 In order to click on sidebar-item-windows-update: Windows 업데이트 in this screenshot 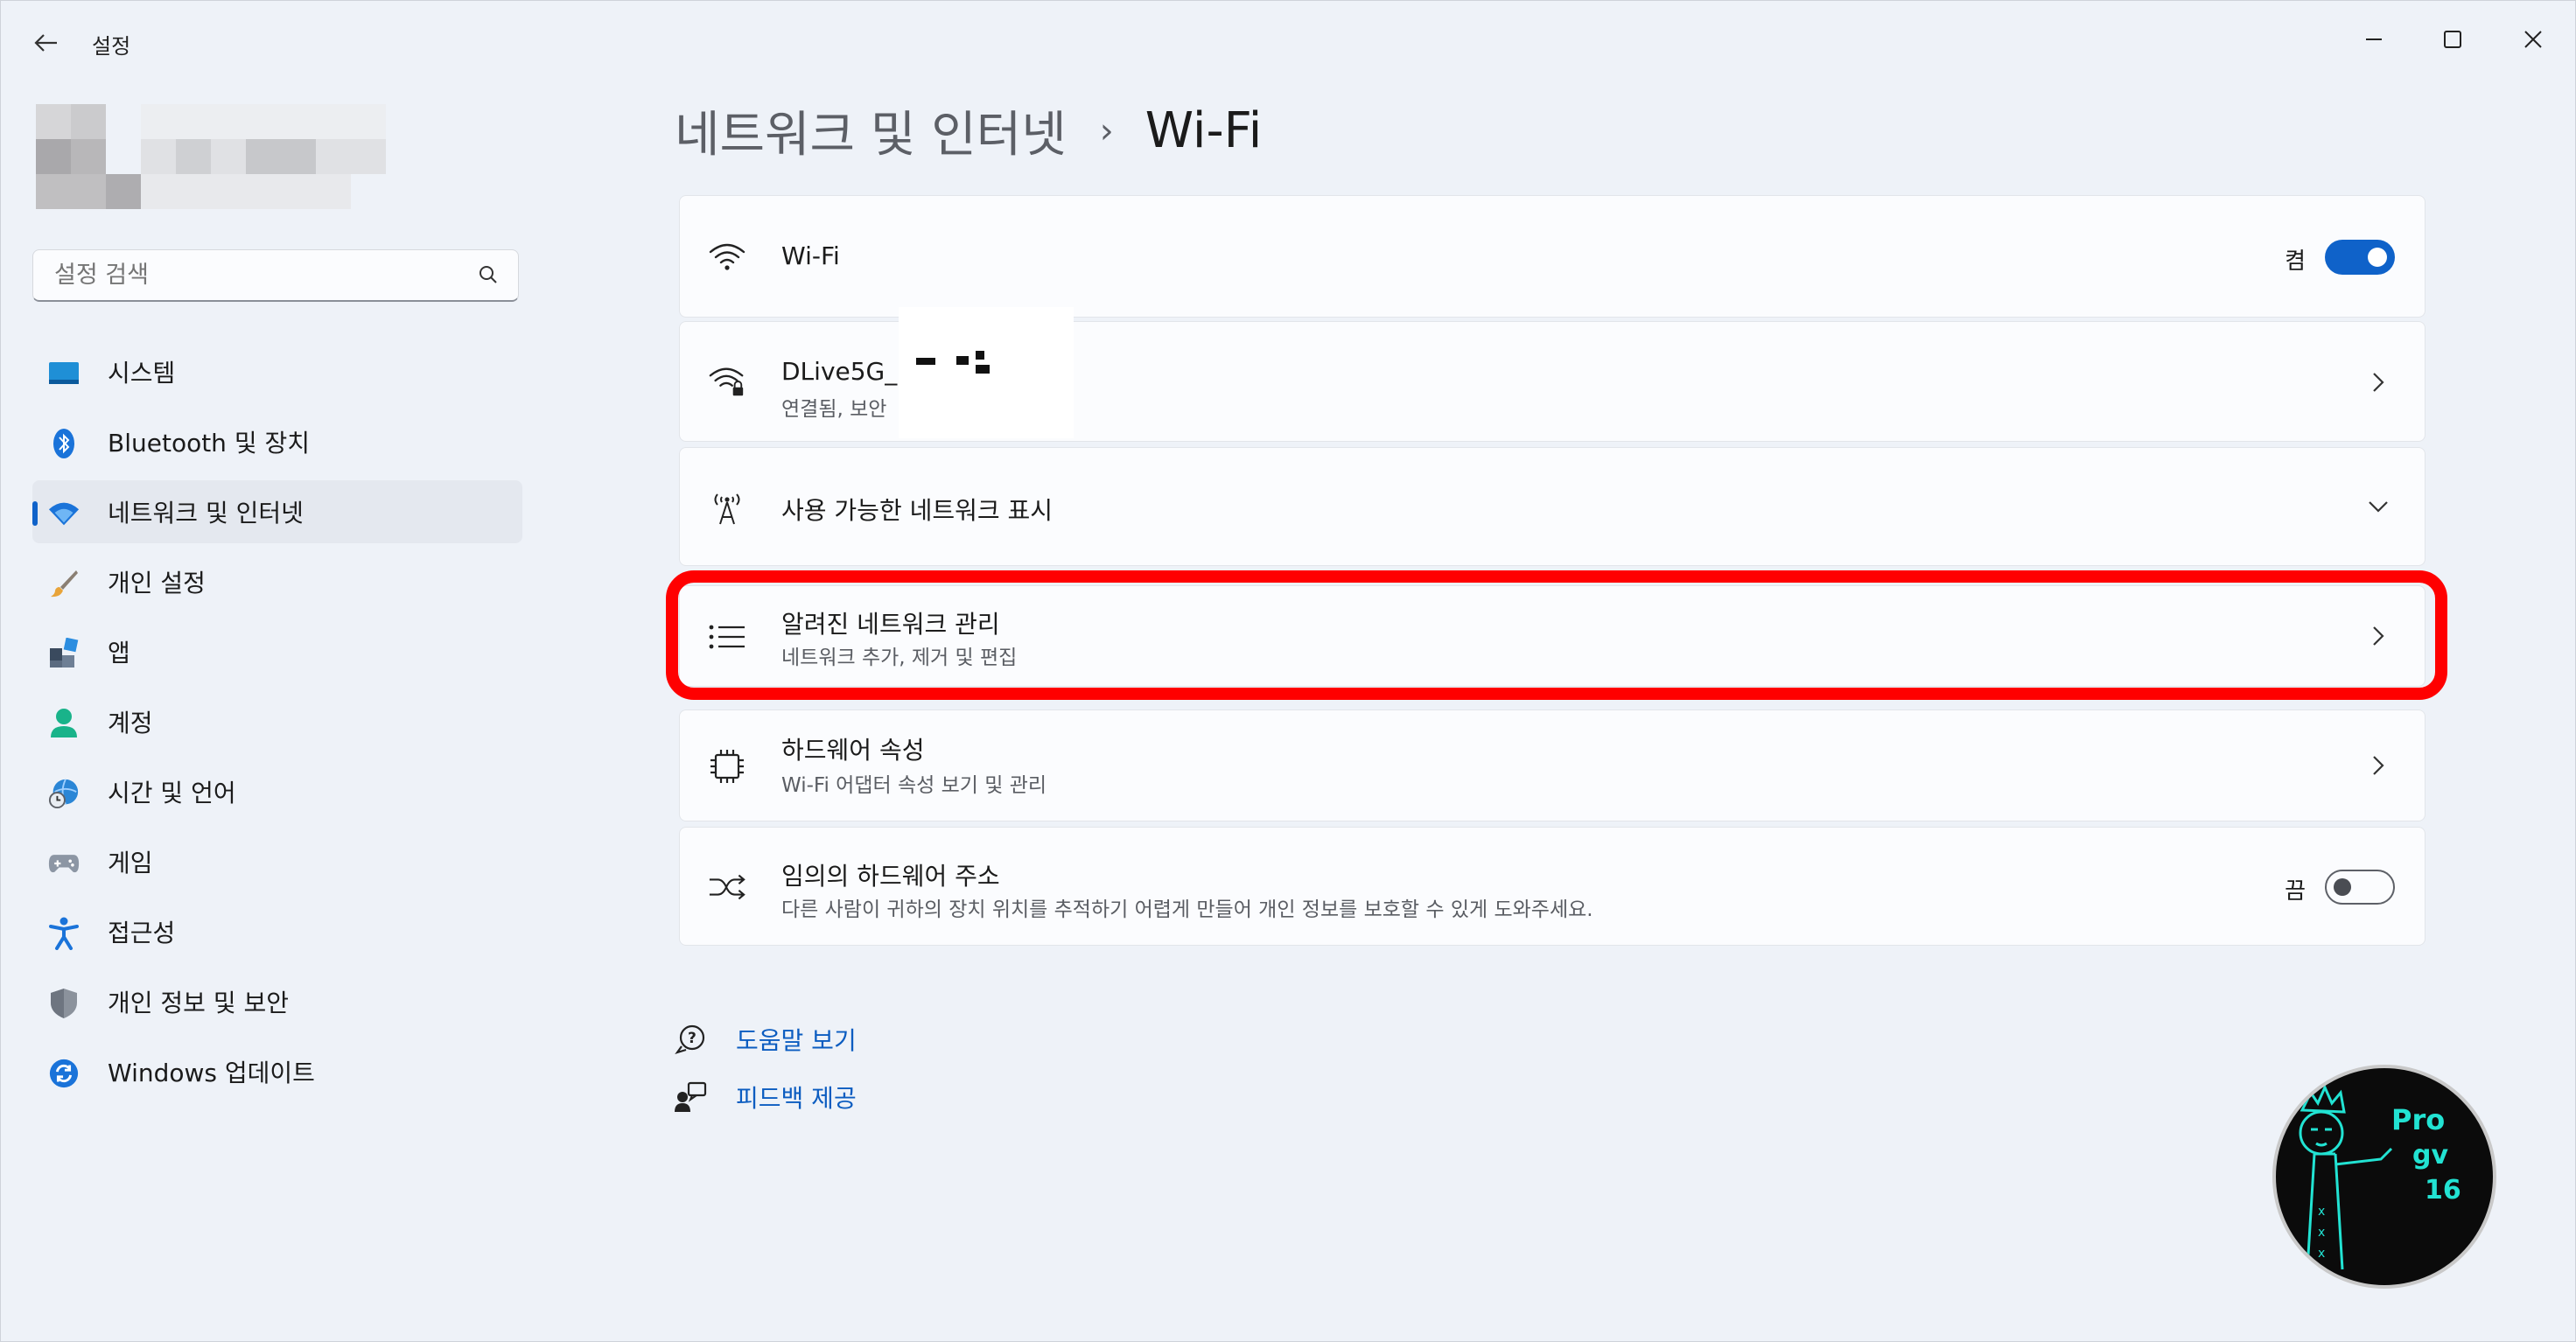, I will do `click(277, 1071)`.